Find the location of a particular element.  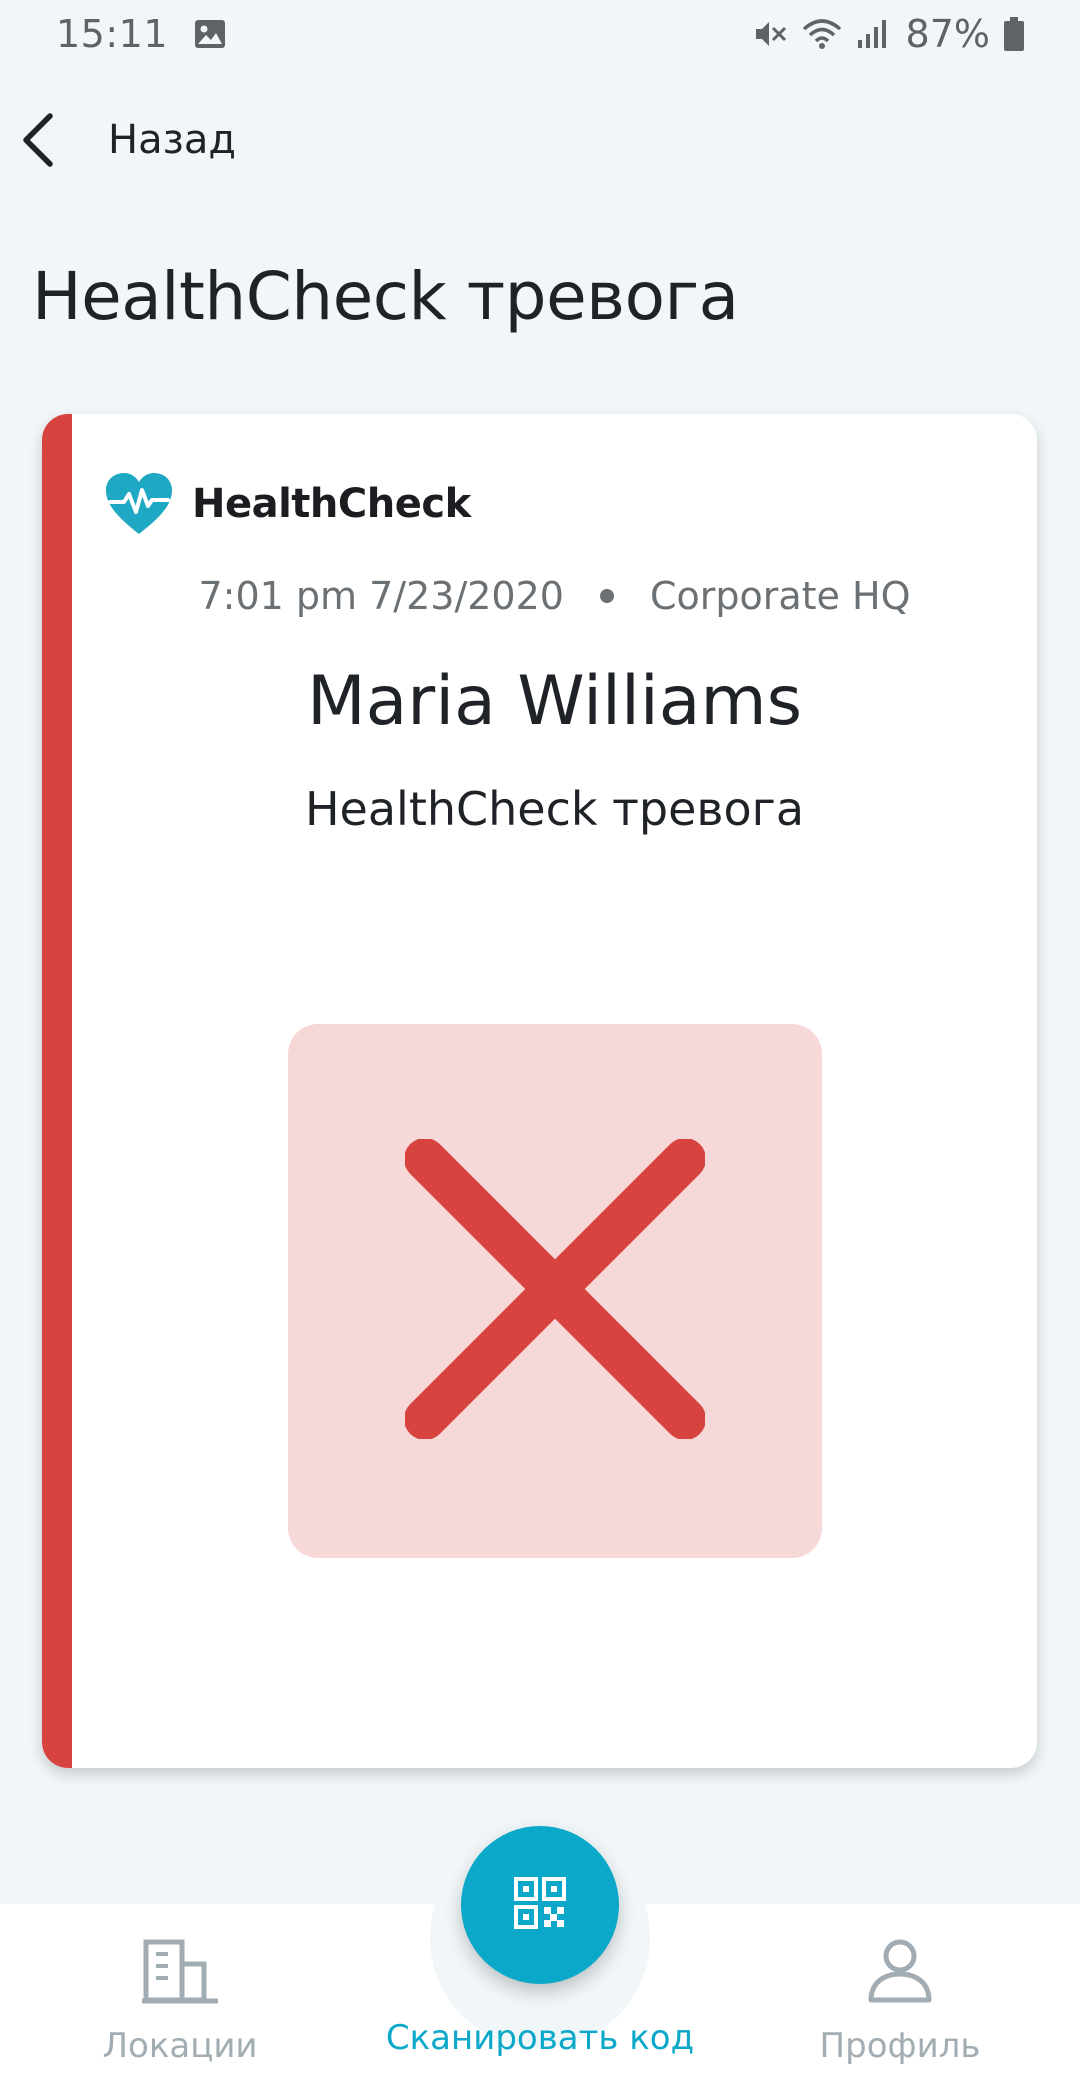

heart-pulse-icon is located at coordinates (139, 504).